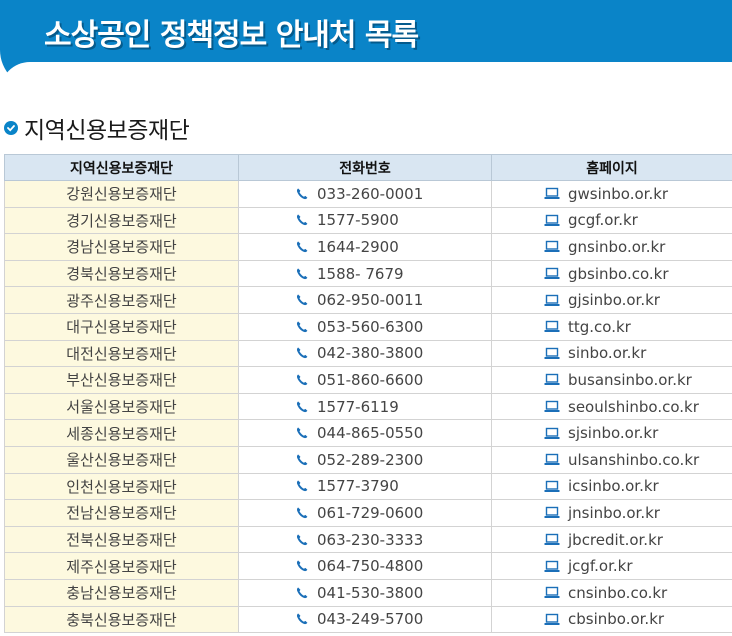  Describe the element at coordinates (633, 407) in the screenshot. I see `homepage-link: seoulshinbo.co.kr` at that location.